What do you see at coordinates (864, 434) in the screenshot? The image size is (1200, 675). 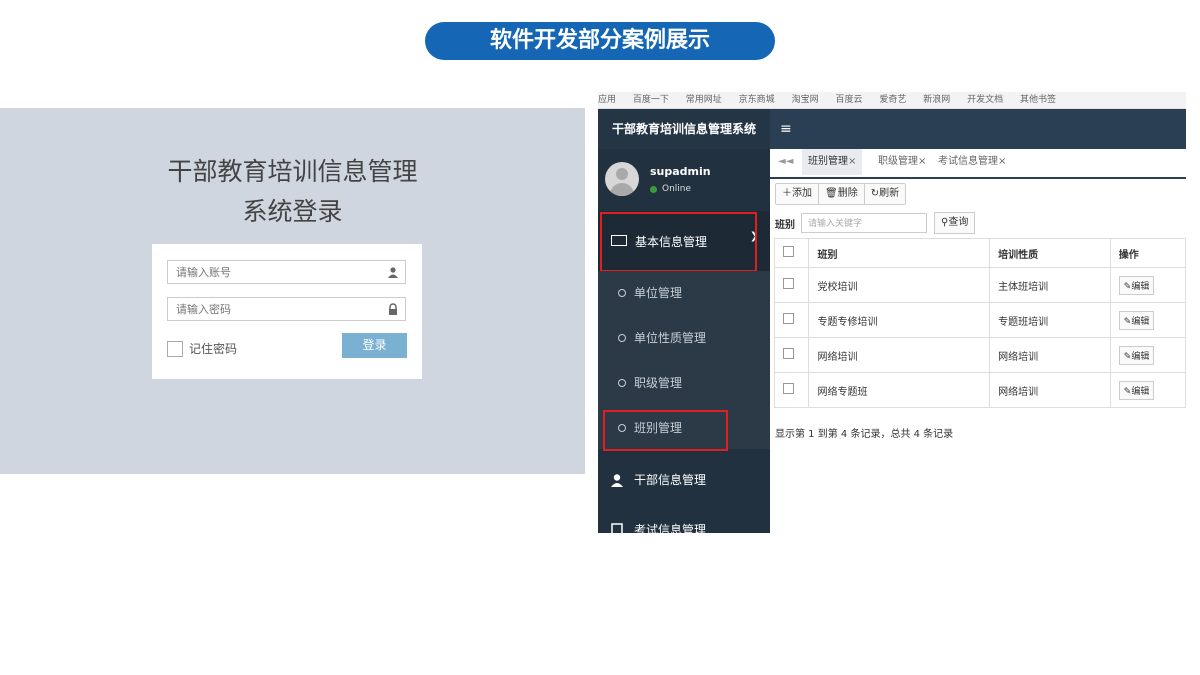 I see `pagination-summary: 显示第 1 到第 4 条记录，总共 4 条记录` at bounding box center [864, 434].